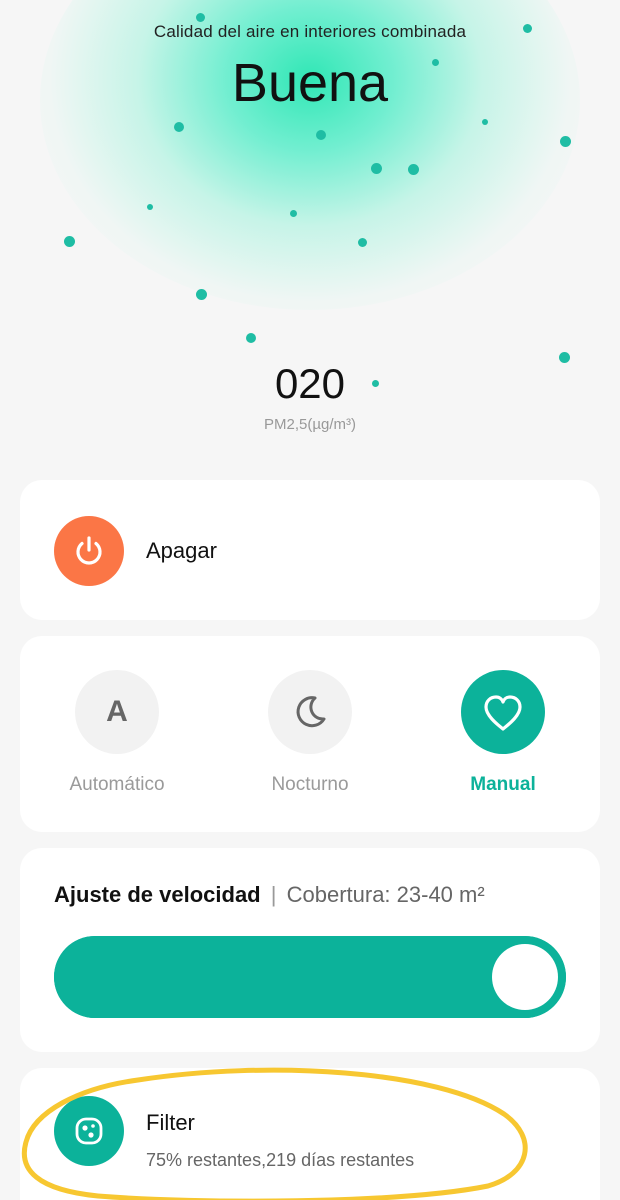 Image resolution: width=620 pixels, height=1200 pixels. I want to click on mode-night-button, so click(310, 712).